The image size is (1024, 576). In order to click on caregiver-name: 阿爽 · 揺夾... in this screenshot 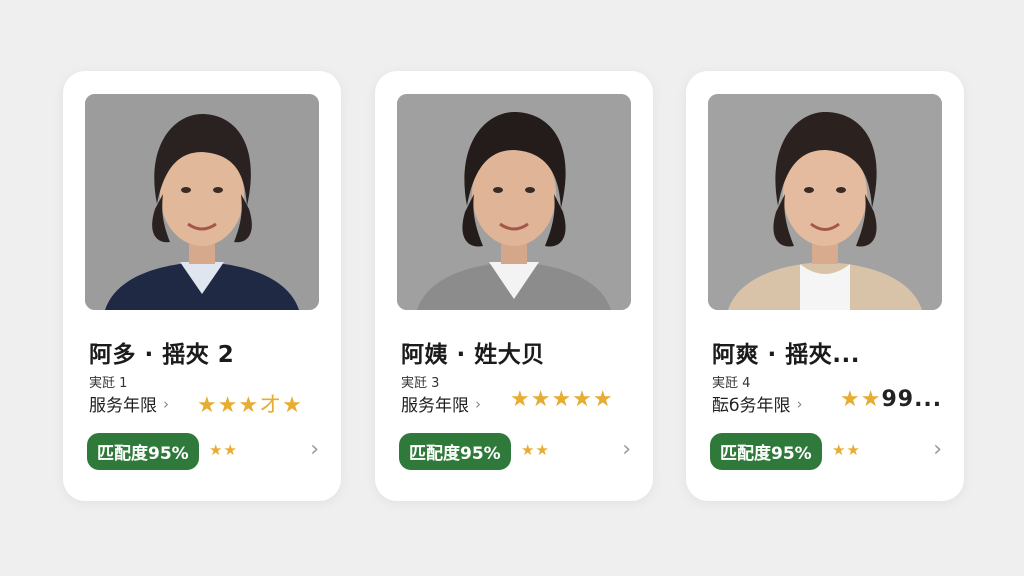, I will do `click(786, 355)`.